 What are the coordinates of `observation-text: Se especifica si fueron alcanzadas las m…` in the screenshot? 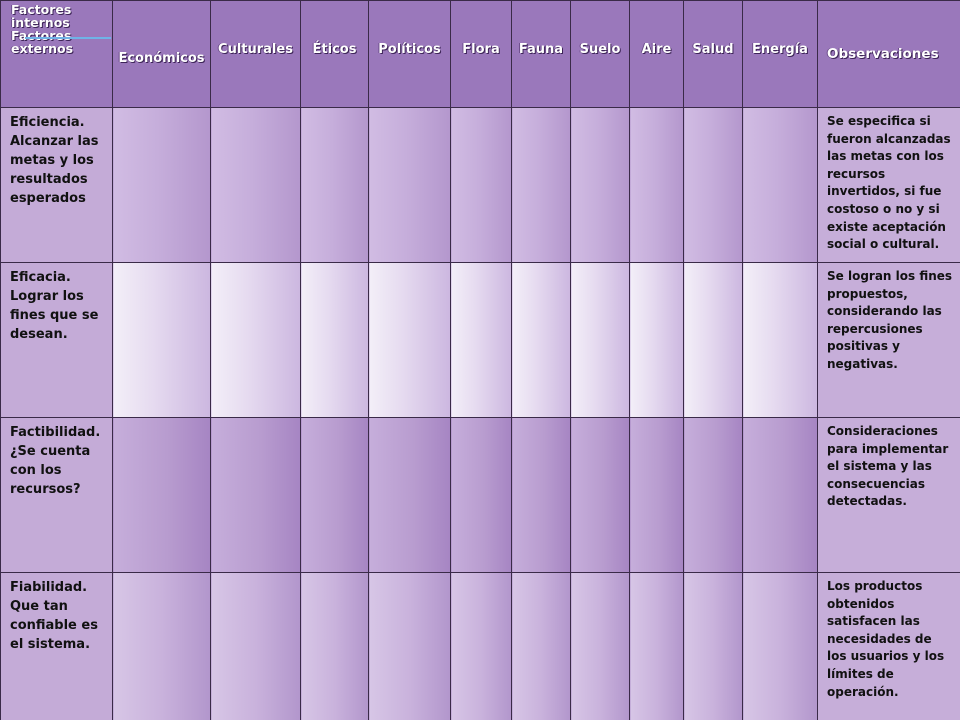 It's located at (888, 185).